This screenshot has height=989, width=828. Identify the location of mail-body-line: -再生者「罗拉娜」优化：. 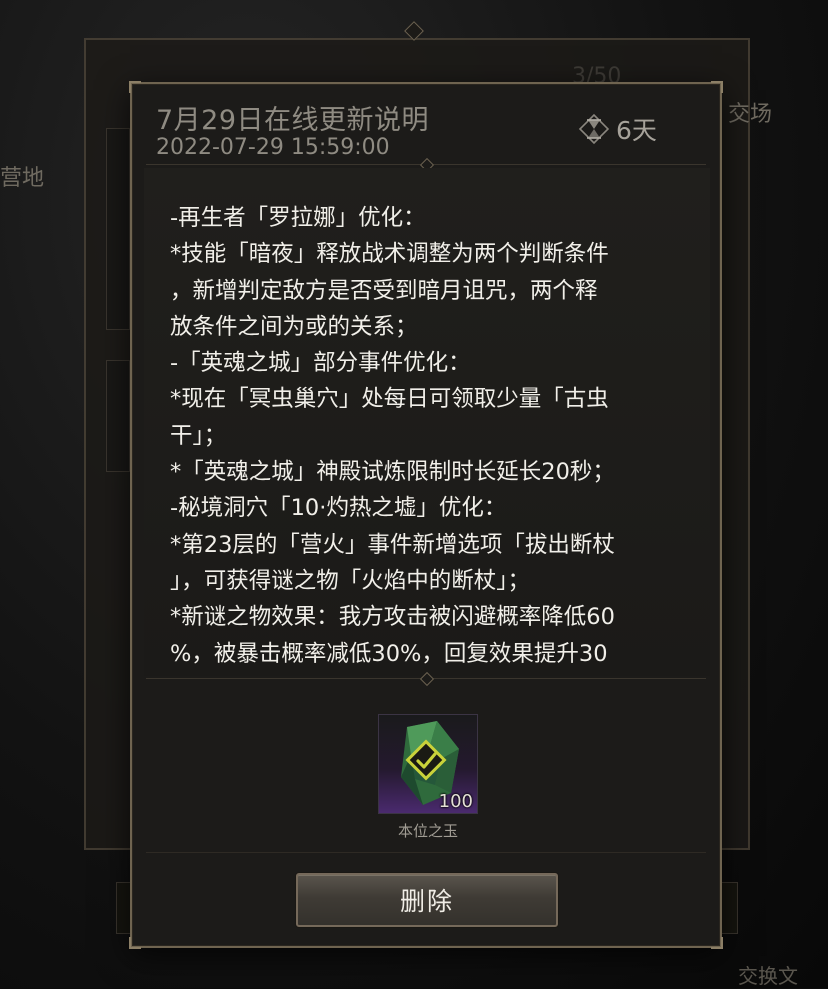
(298, 218).